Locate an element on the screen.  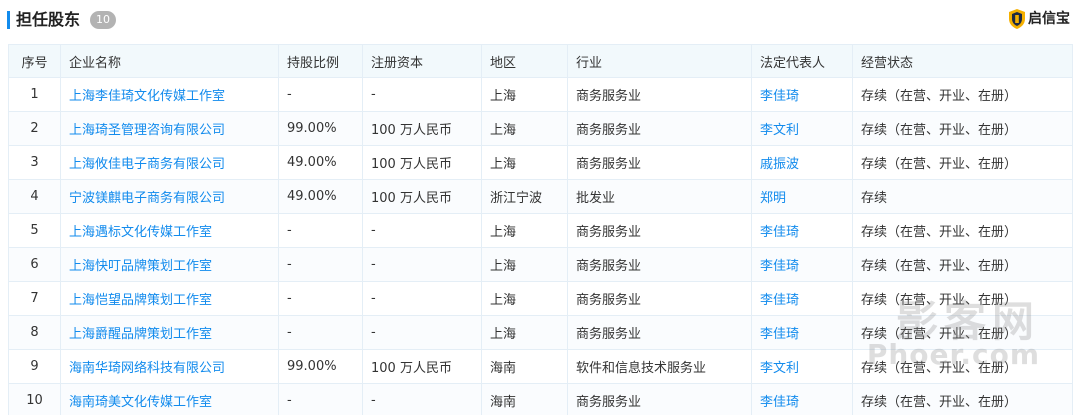
table-row: 6 上海快叮品牌策划工作室 - - 上海 商务服务业 李佳琦 存续（在营、开业、在册） is located at coordinates (540, 264).